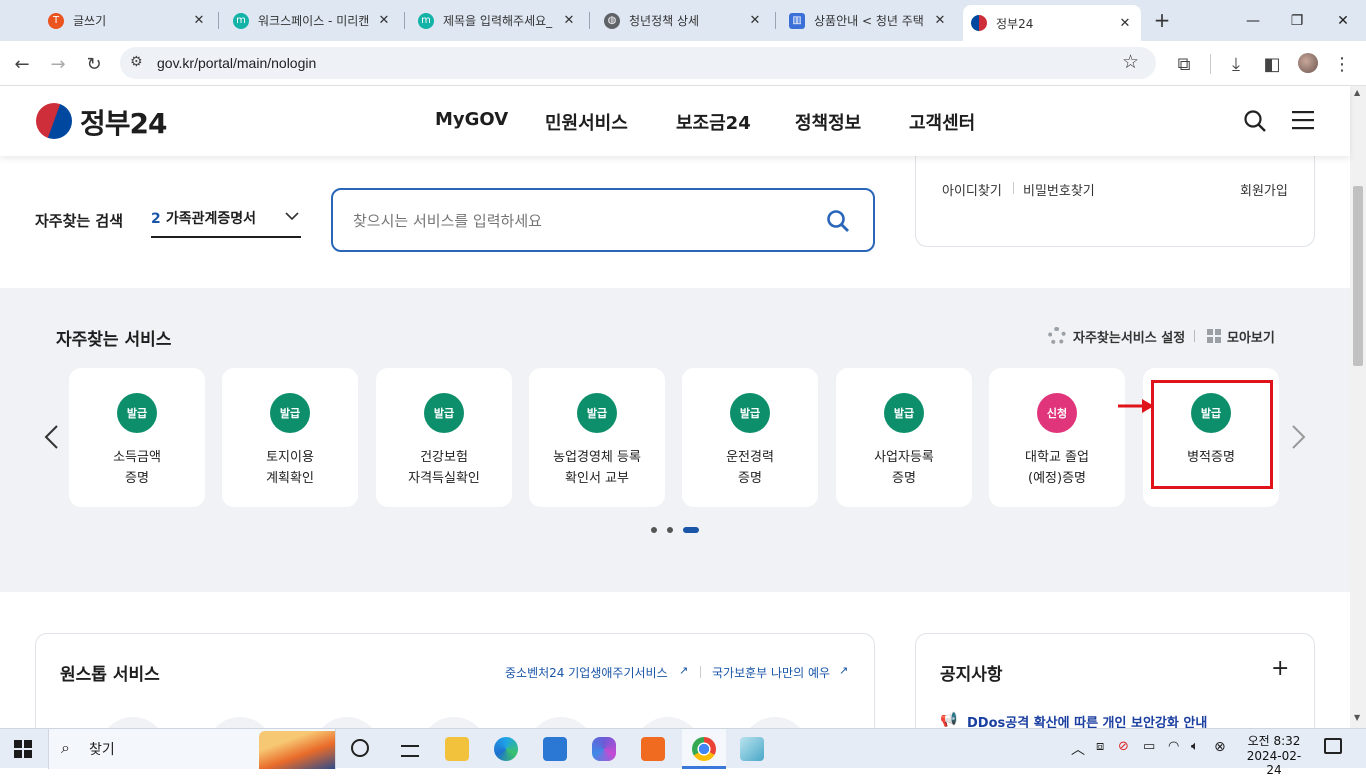 This screenshot has width=1366, height=777. Describe the element at coordinates (137, 437) in the screenshot. I see `service-card: 발급 소득금액 증명` at that location.